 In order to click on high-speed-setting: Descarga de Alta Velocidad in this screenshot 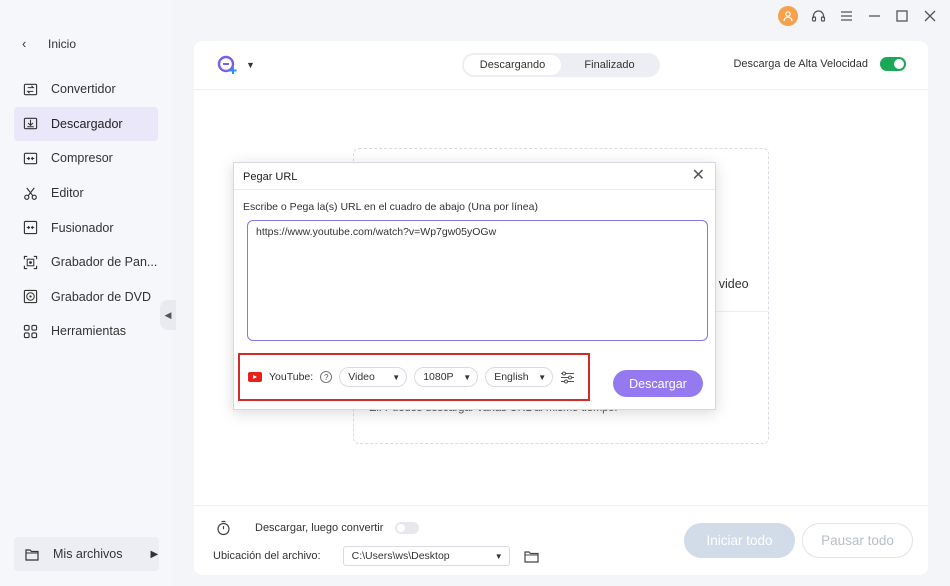, I will do `click(819, 64)`.